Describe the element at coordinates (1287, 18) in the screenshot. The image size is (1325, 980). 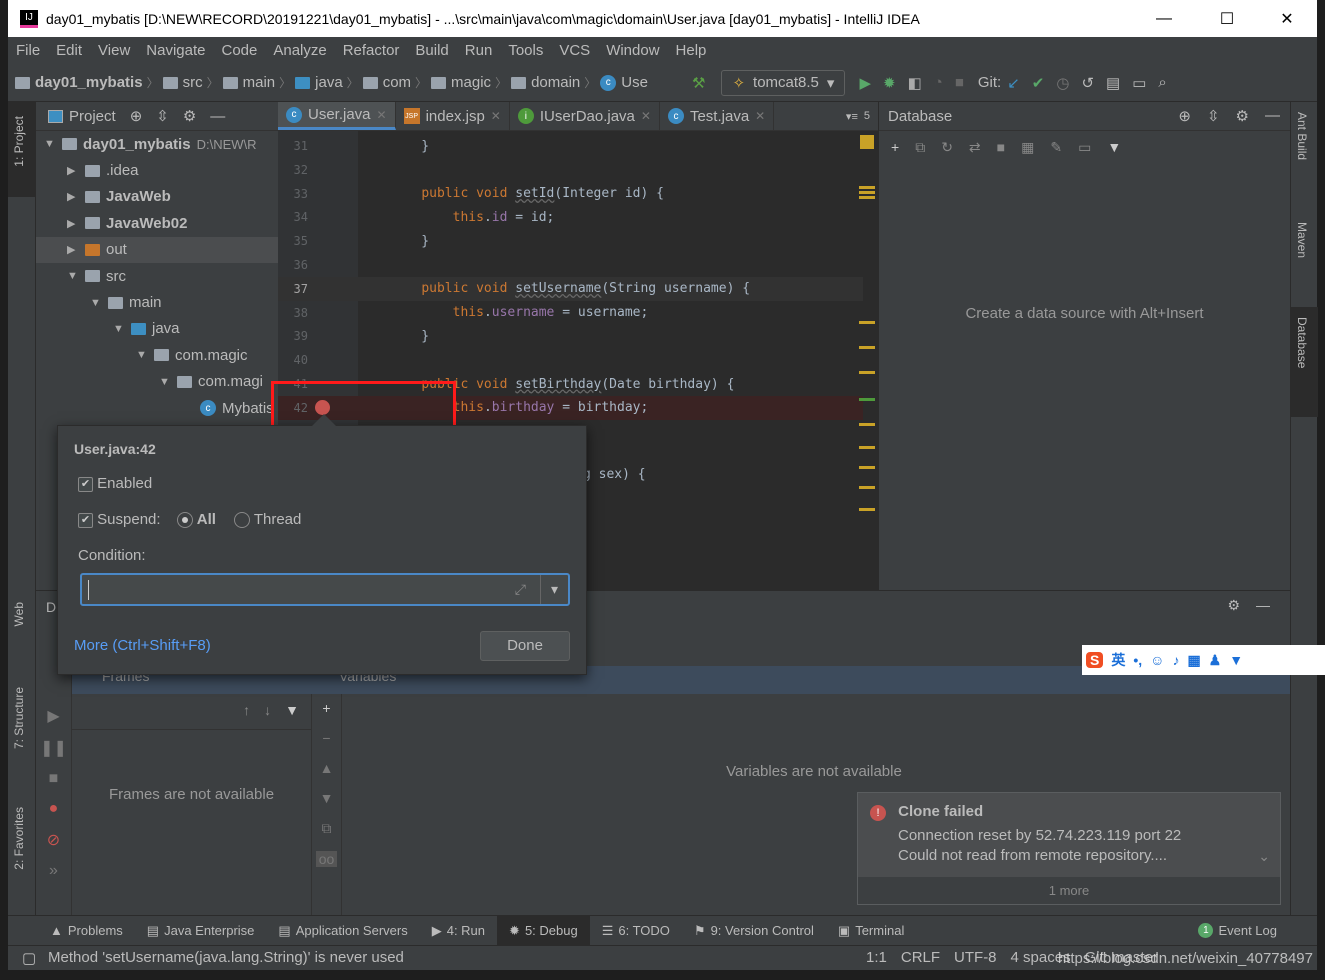
I see `close-button: ✕` at that location.